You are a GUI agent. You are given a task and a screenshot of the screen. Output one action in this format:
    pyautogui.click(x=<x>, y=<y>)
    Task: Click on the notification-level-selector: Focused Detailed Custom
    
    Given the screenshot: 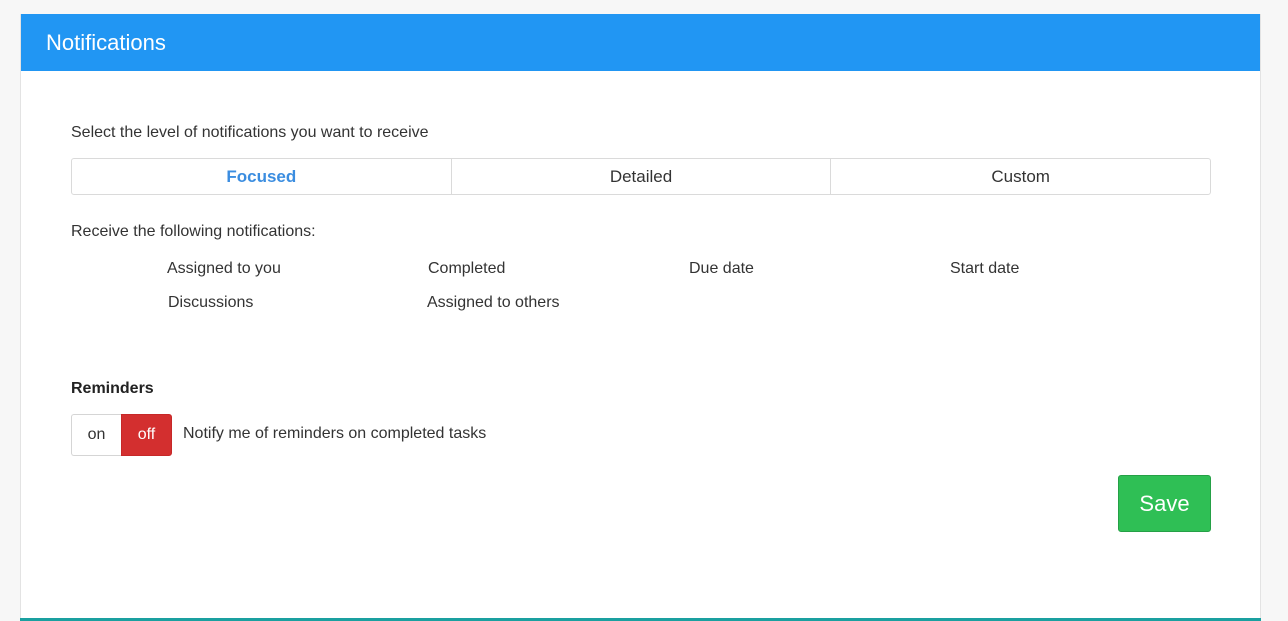 What is the action you would take?
    pyautogui.click(x=641, y=176)
    